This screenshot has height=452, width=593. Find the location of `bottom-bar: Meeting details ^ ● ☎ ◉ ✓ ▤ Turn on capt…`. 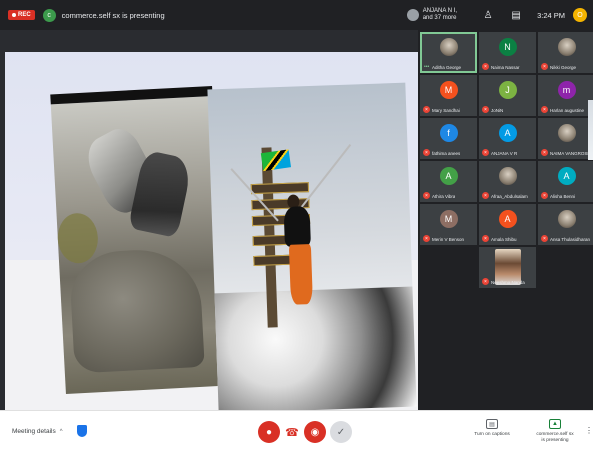

bottom-bar: Meeting details ^ ● ☎ ◉ ✓ ▤ Turn on capt… is located at coordinates (296, 431).